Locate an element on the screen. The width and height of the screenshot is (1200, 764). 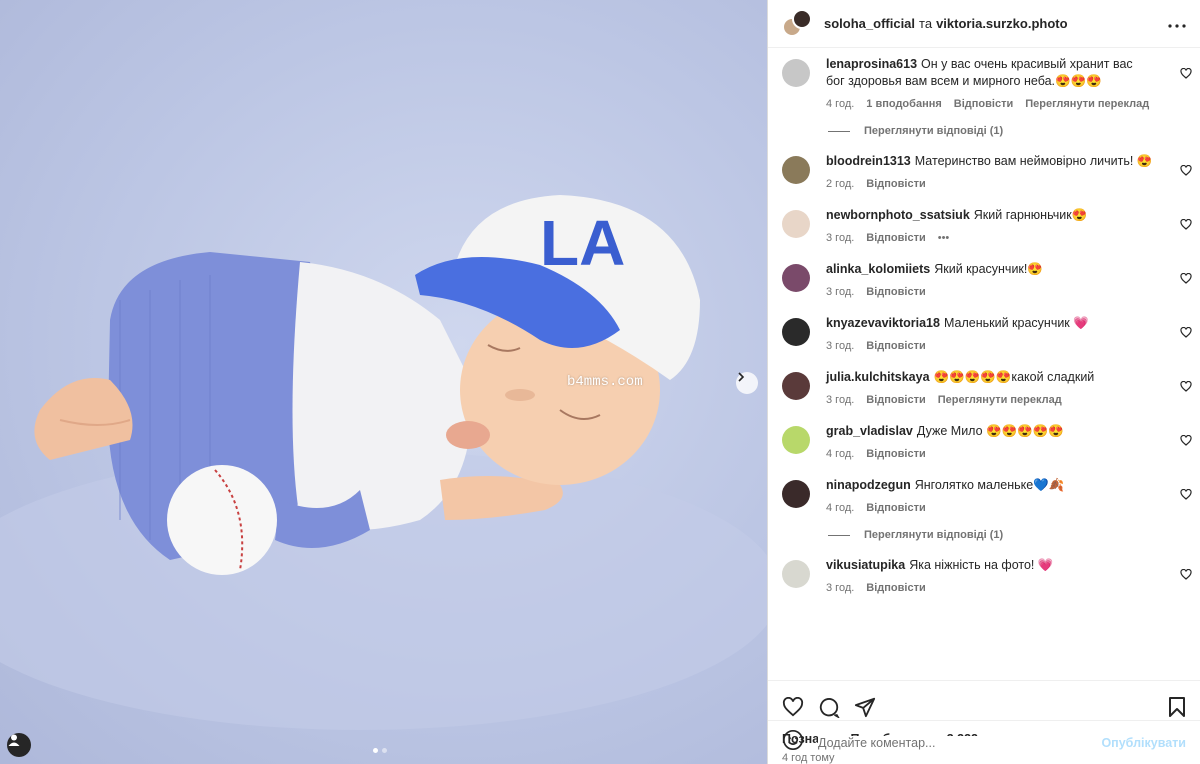
view-replies-label: Переглянути відповіді (1) is located at coordinates (934, 131).